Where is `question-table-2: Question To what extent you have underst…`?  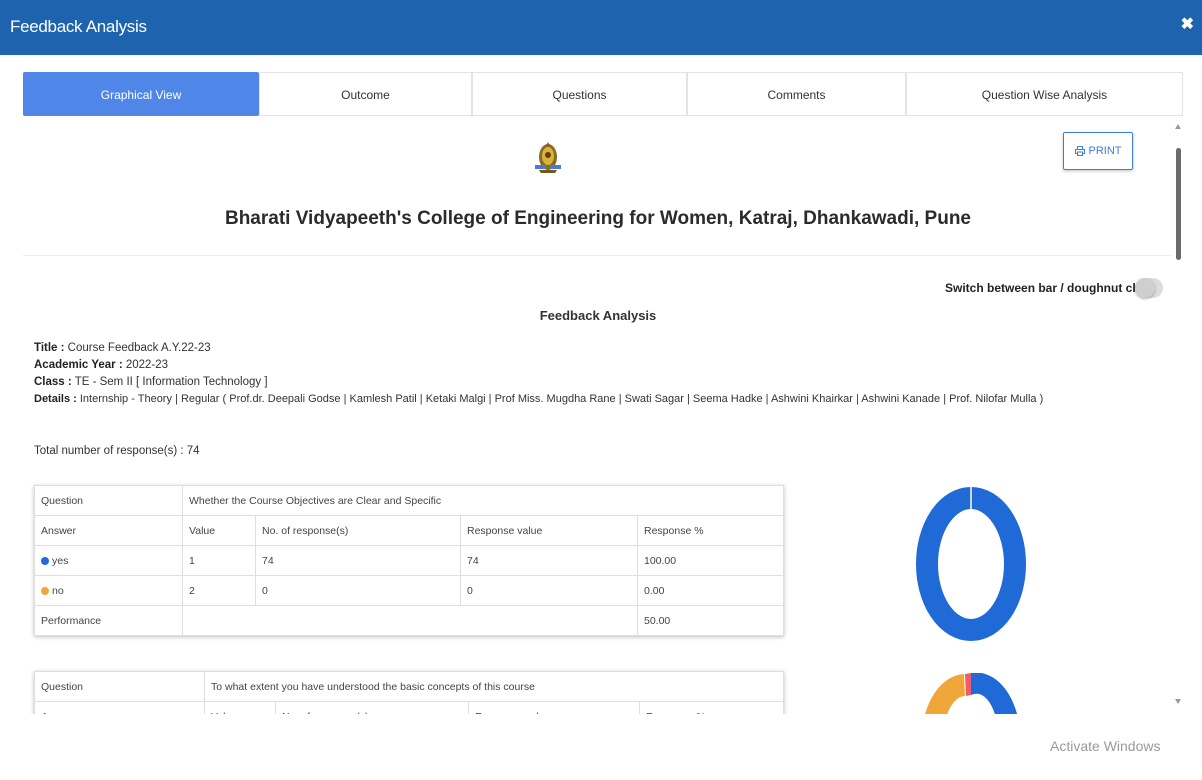
question-table-2: Question To what extent you have underst… is located at coordinates (409, 692).